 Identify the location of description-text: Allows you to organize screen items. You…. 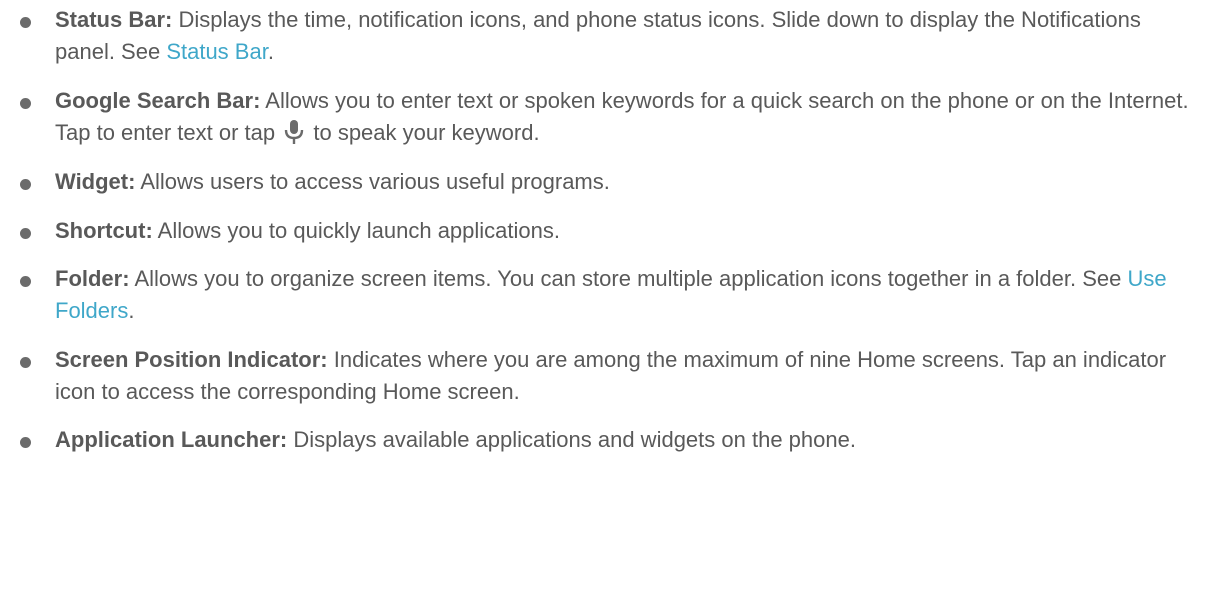
(628, 278).